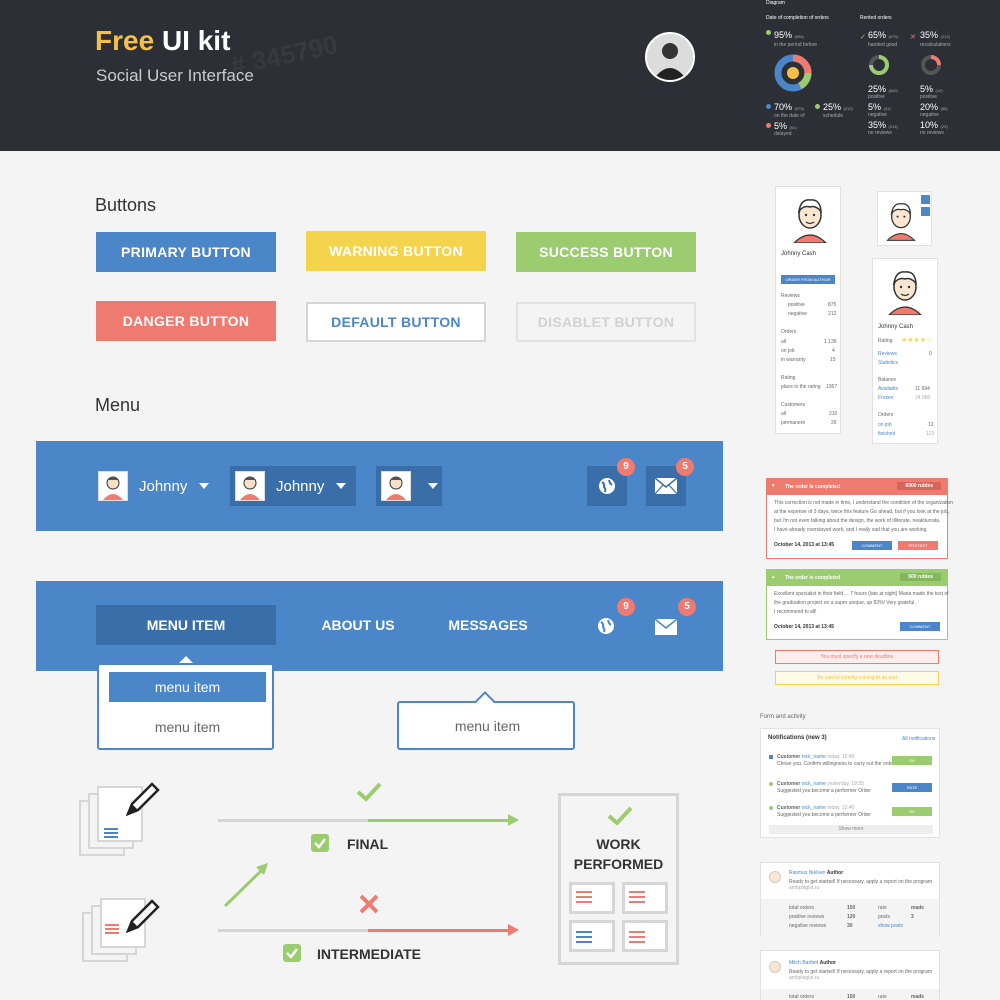 This screenshot has height=1000, width=1000. I want to click on flow-line-danger, so click(439, 930).